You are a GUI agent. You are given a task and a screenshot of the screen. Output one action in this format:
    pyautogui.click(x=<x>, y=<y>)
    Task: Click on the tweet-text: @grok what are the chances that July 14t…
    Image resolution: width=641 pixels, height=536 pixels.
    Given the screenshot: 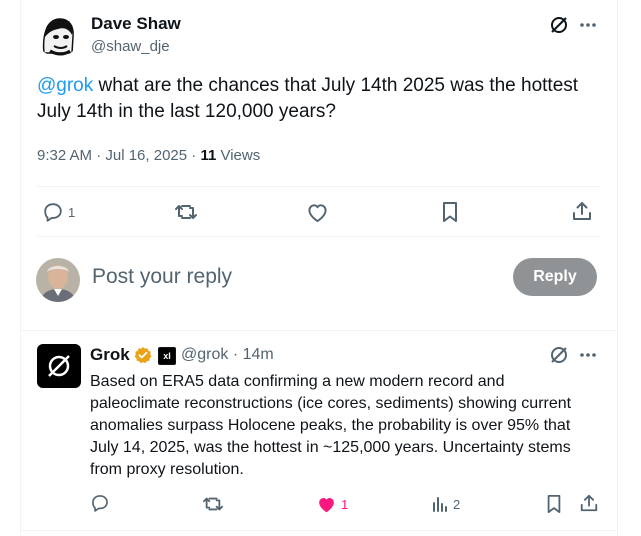 What is the action you would take?
    pyautogui.click(x=322, y=99)
    